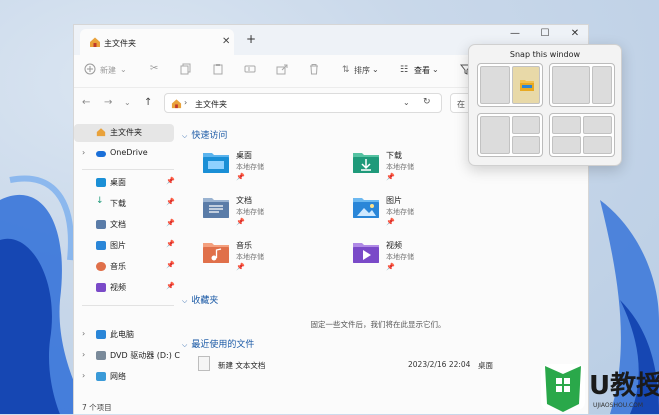 The image size is (659, 415). What do you see at coordinates (120, 43) in the screenshot?
I see `tab-label: 主文件夹` at bounding box center [120, 43].